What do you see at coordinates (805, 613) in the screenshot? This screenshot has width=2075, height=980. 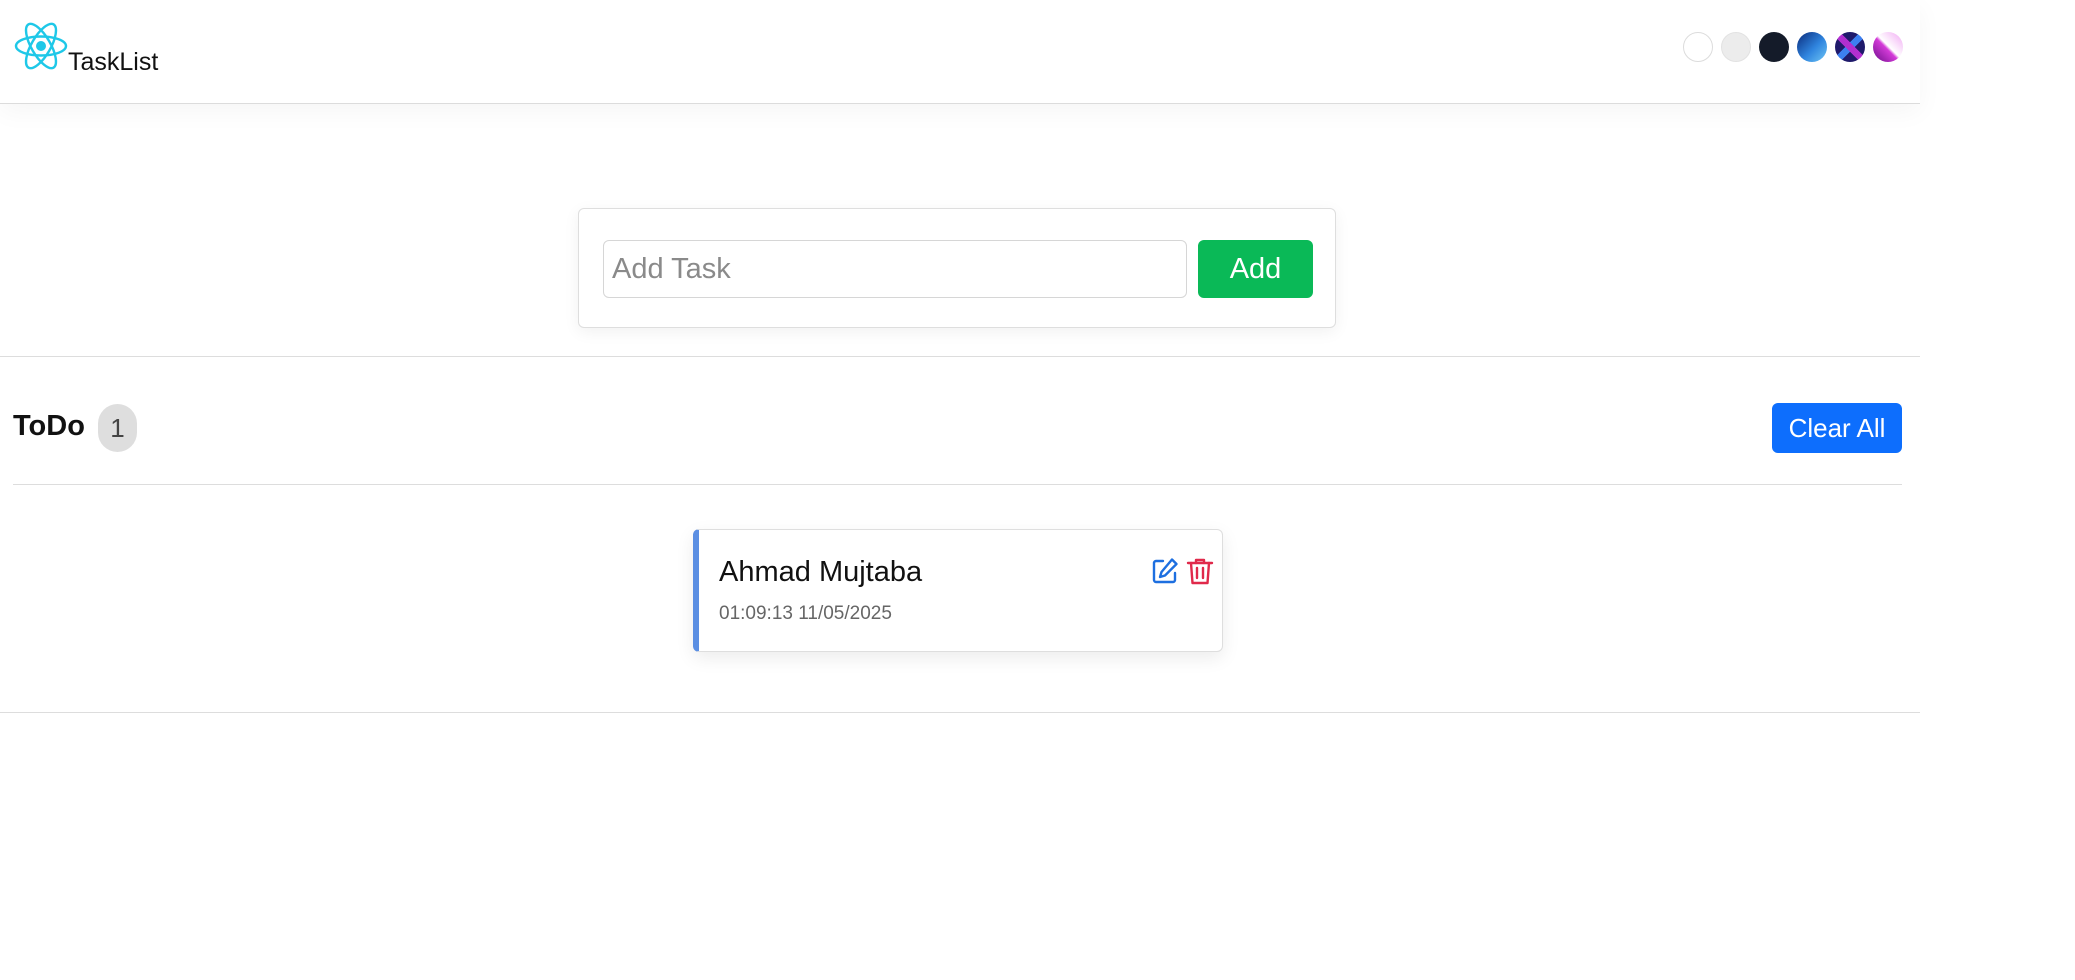 I see `task-timestamp: 01:09:13 11/05/2025` at bounding box center [805, 613].